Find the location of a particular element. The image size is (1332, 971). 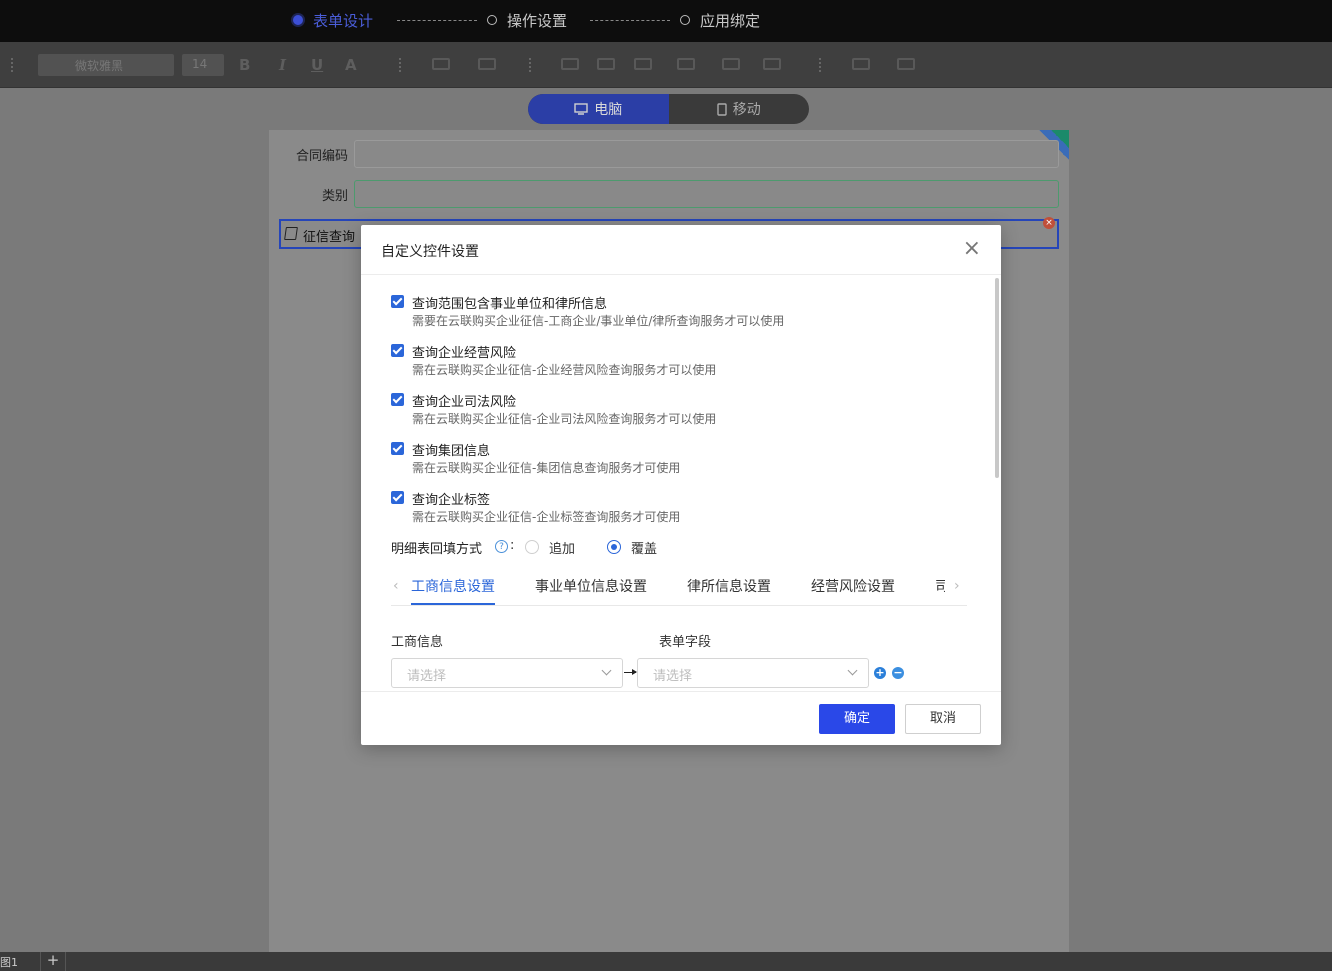

tab-business-info: 工商信息设置 is located at coordinates (453, 586).